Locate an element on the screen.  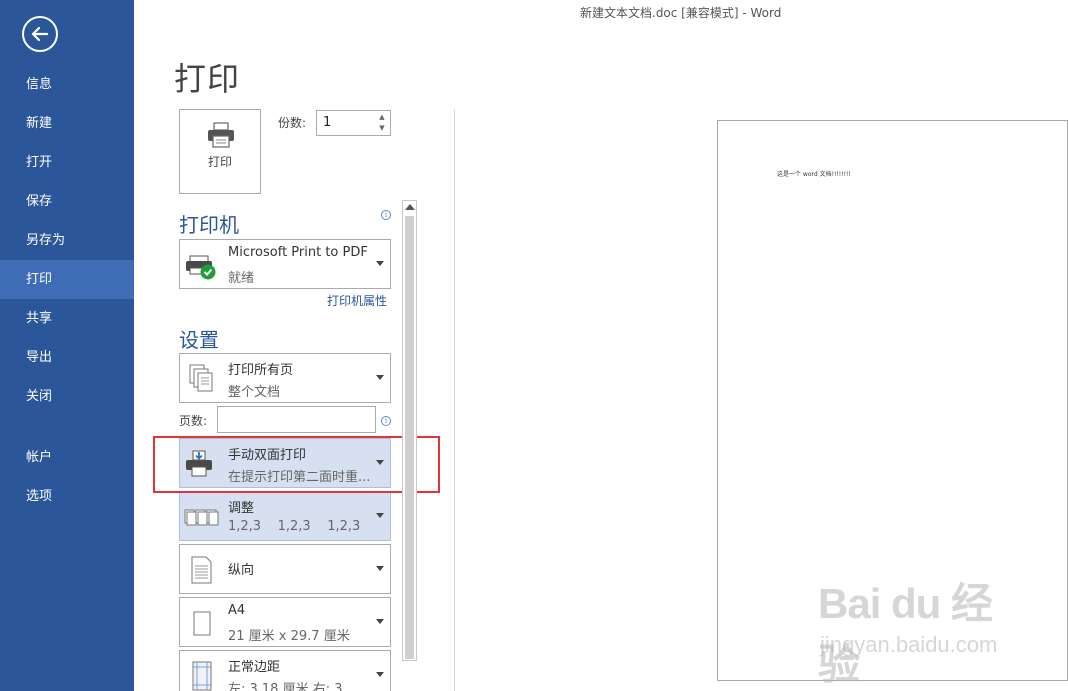
page-title: 打印 is located at coordinates (207, 79).